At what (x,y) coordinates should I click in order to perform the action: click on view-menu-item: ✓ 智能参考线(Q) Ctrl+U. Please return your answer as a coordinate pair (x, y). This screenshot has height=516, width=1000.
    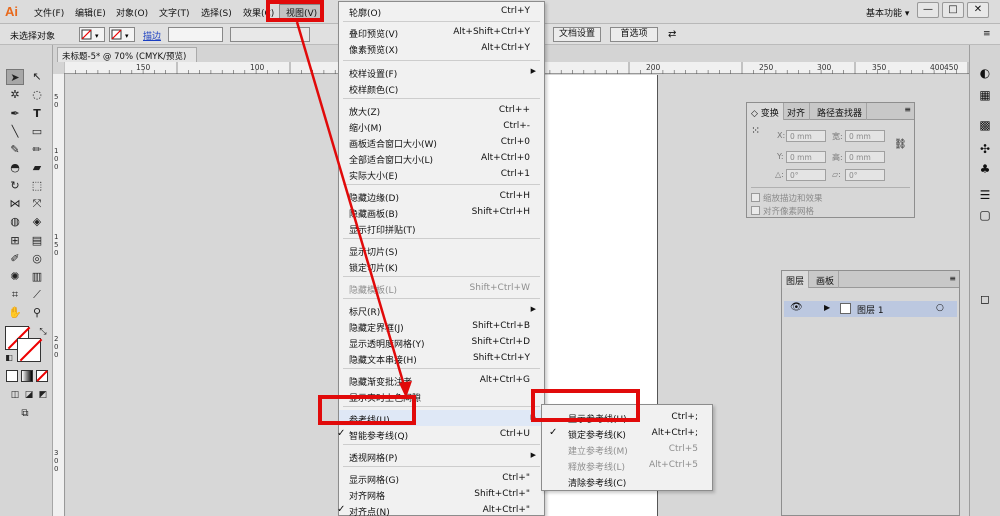
    Looking at the image, I should click on (440, 434).